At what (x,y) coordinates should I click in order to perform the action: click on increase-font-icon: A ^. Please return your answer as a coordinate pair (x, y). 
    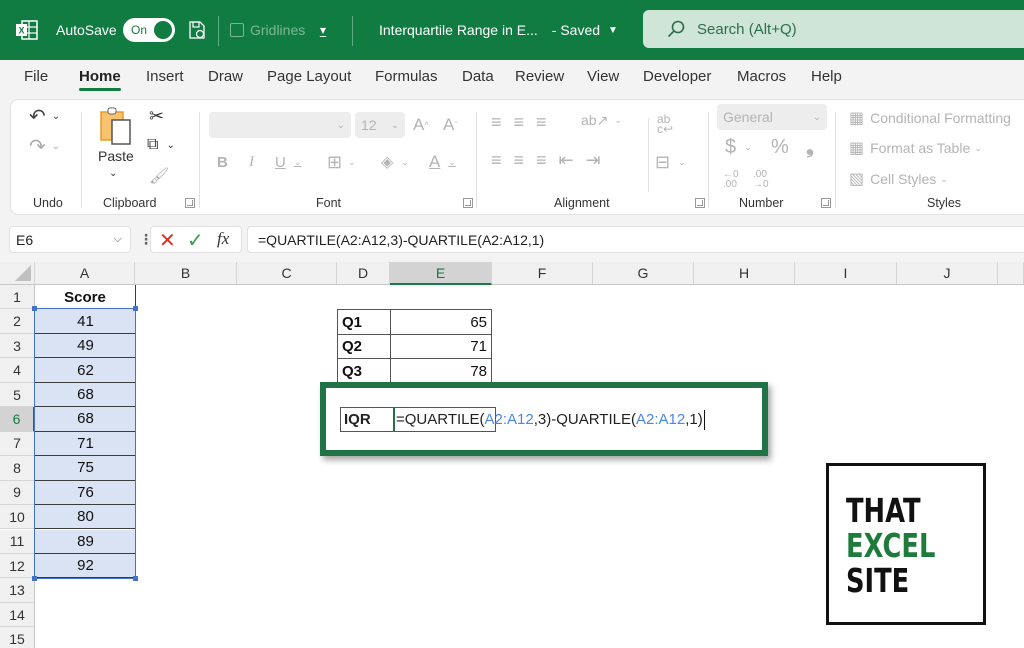
    Looking at the image, I should click on (421, 125).